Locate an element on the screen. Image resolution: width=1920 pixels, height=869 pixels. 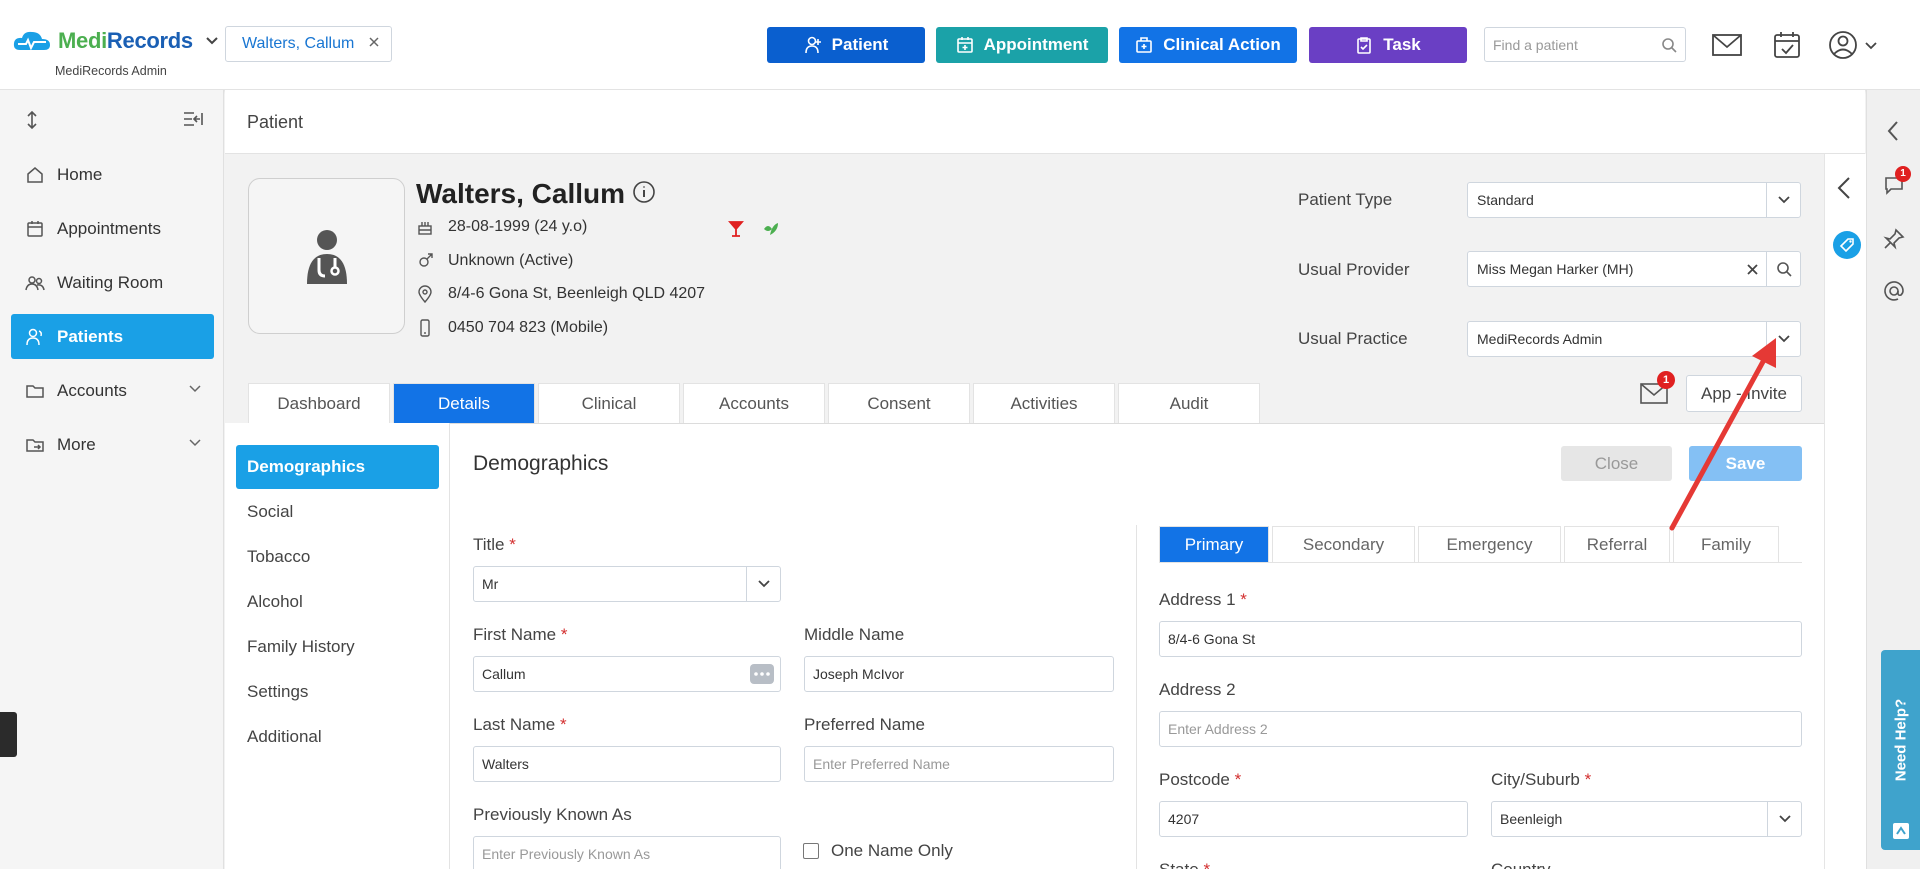
usual-practice-select: MediRecords Admin is located at coordinates (1634, 339).